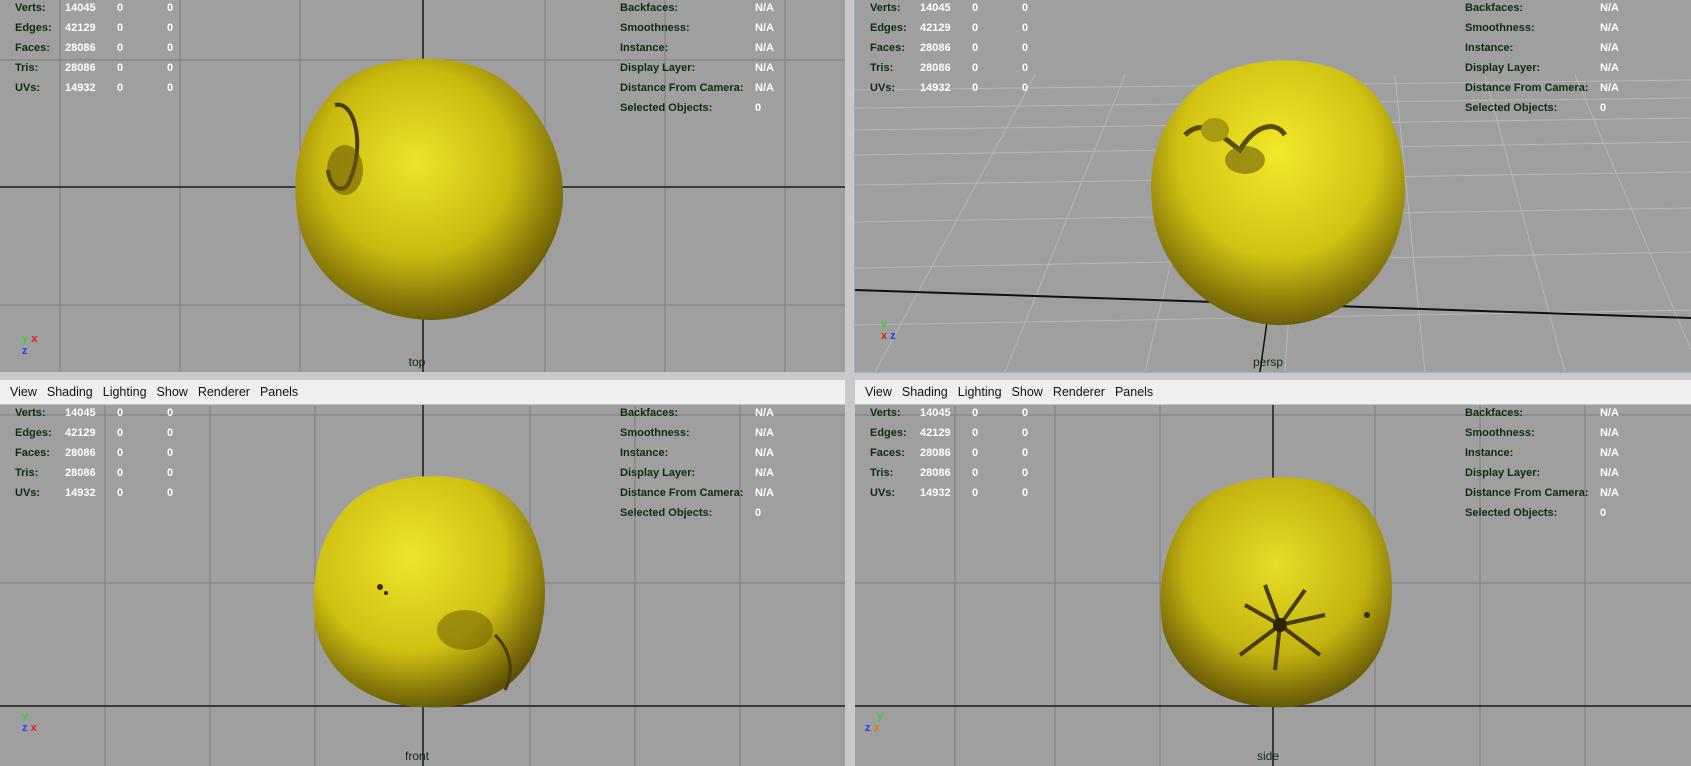 The image size is (1691, 766). Describe the element at coordinates (961, 30) in the screenshot. I see `stat-row: Edges: 42129 0 0` at that location.